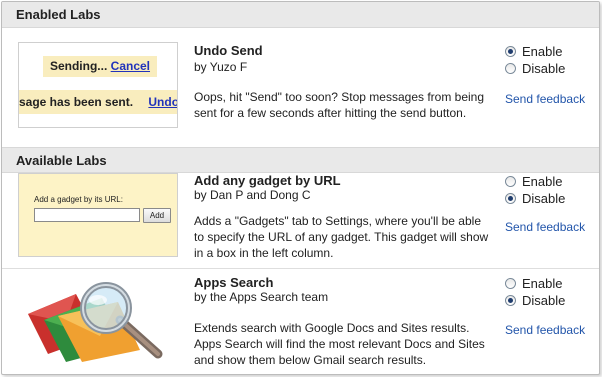 The height and width of the screenshot is (377, 602). What do you see at coordinates (95, 322) in the screenshot?
I see `envelope-magnifier-icon` at bounding box center [95, 322].